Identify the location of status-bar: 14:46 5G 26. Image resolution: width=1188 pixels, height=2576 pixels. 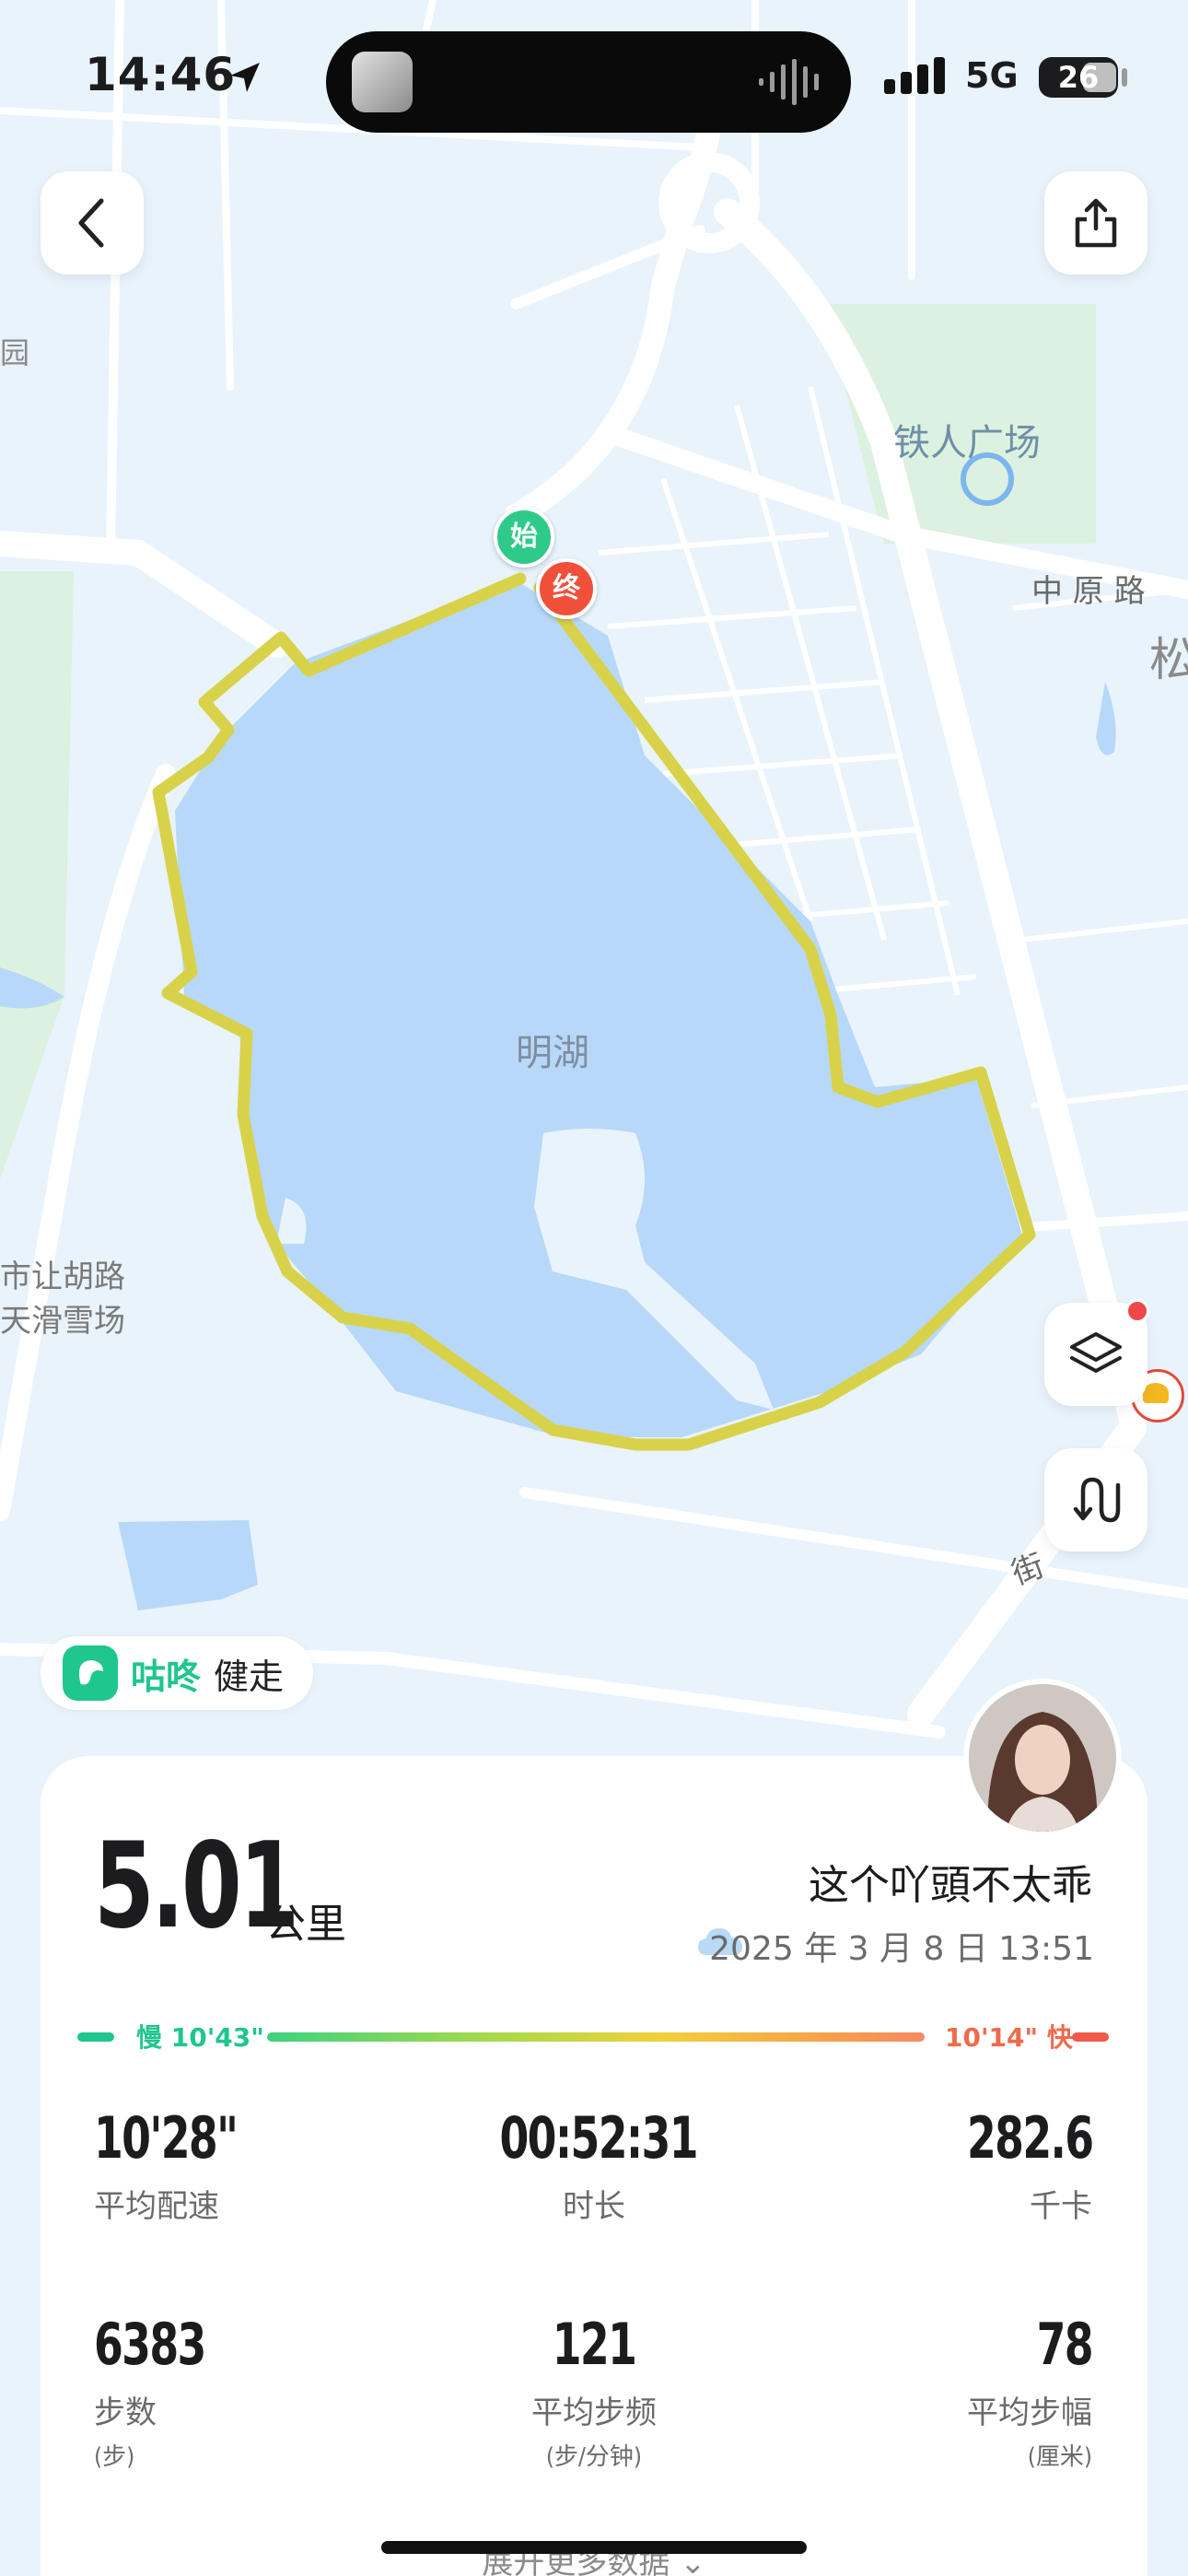
(594, 73).